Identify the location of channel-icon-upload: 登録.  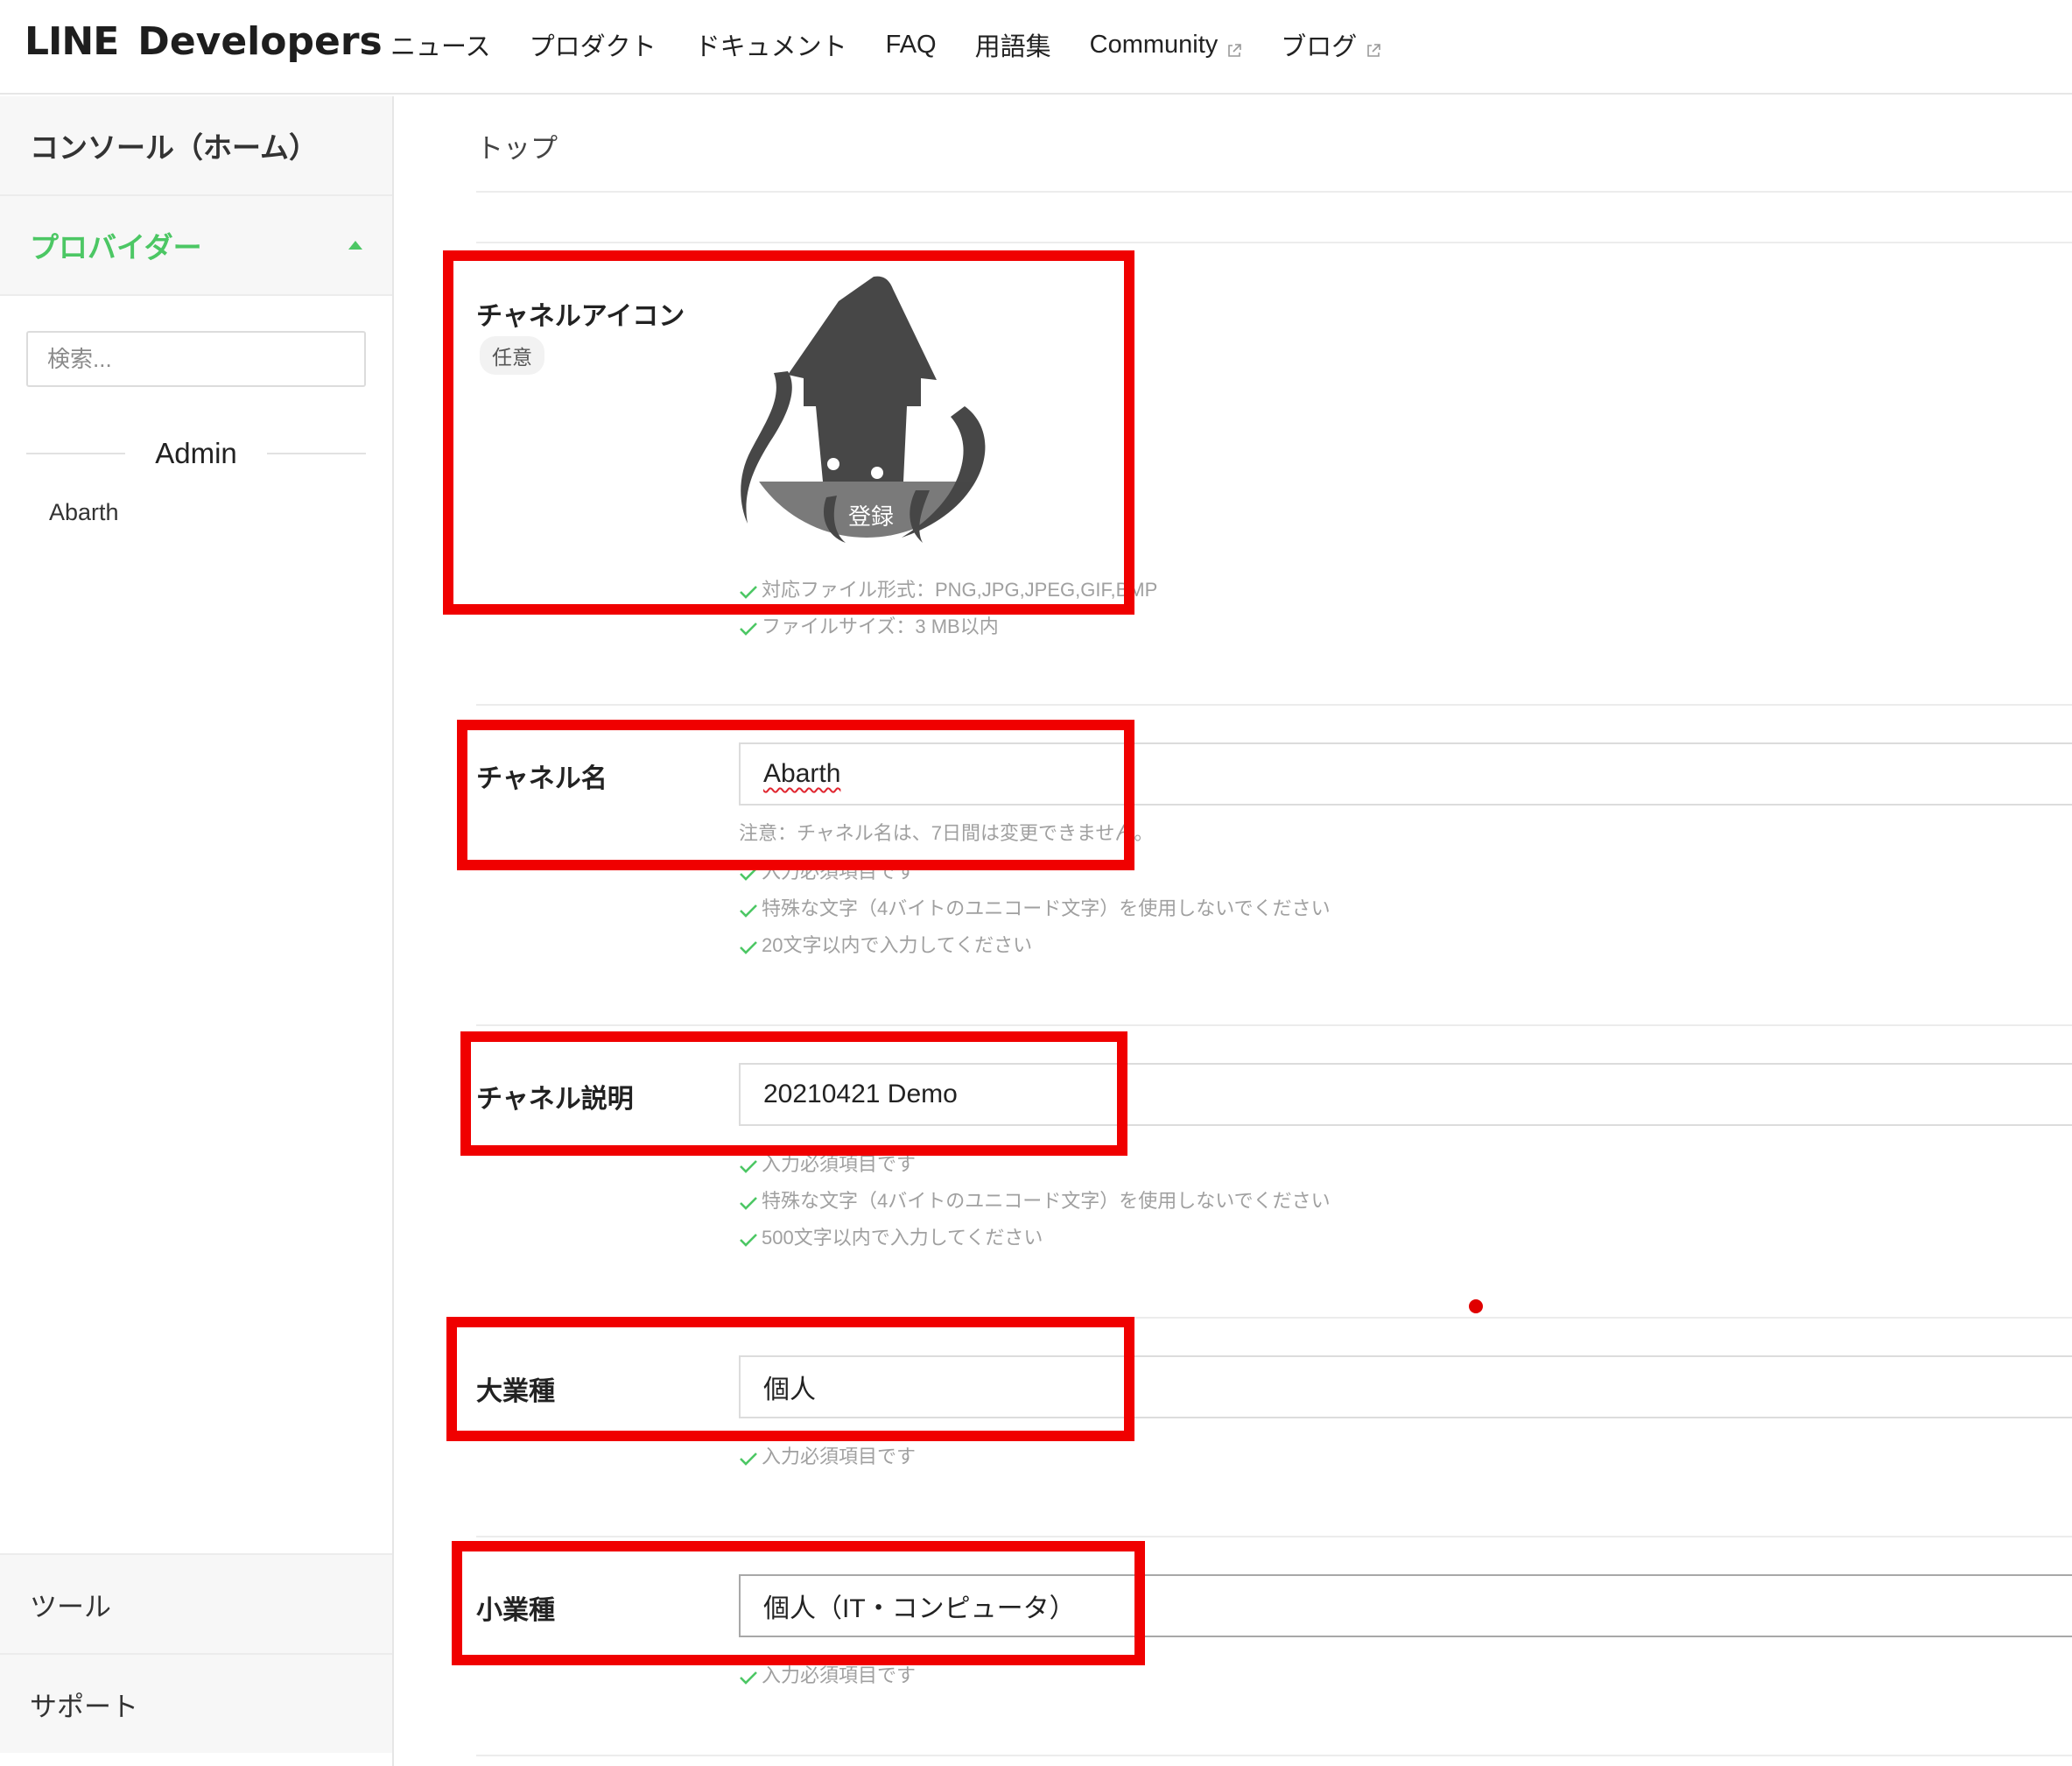
(871, 410).